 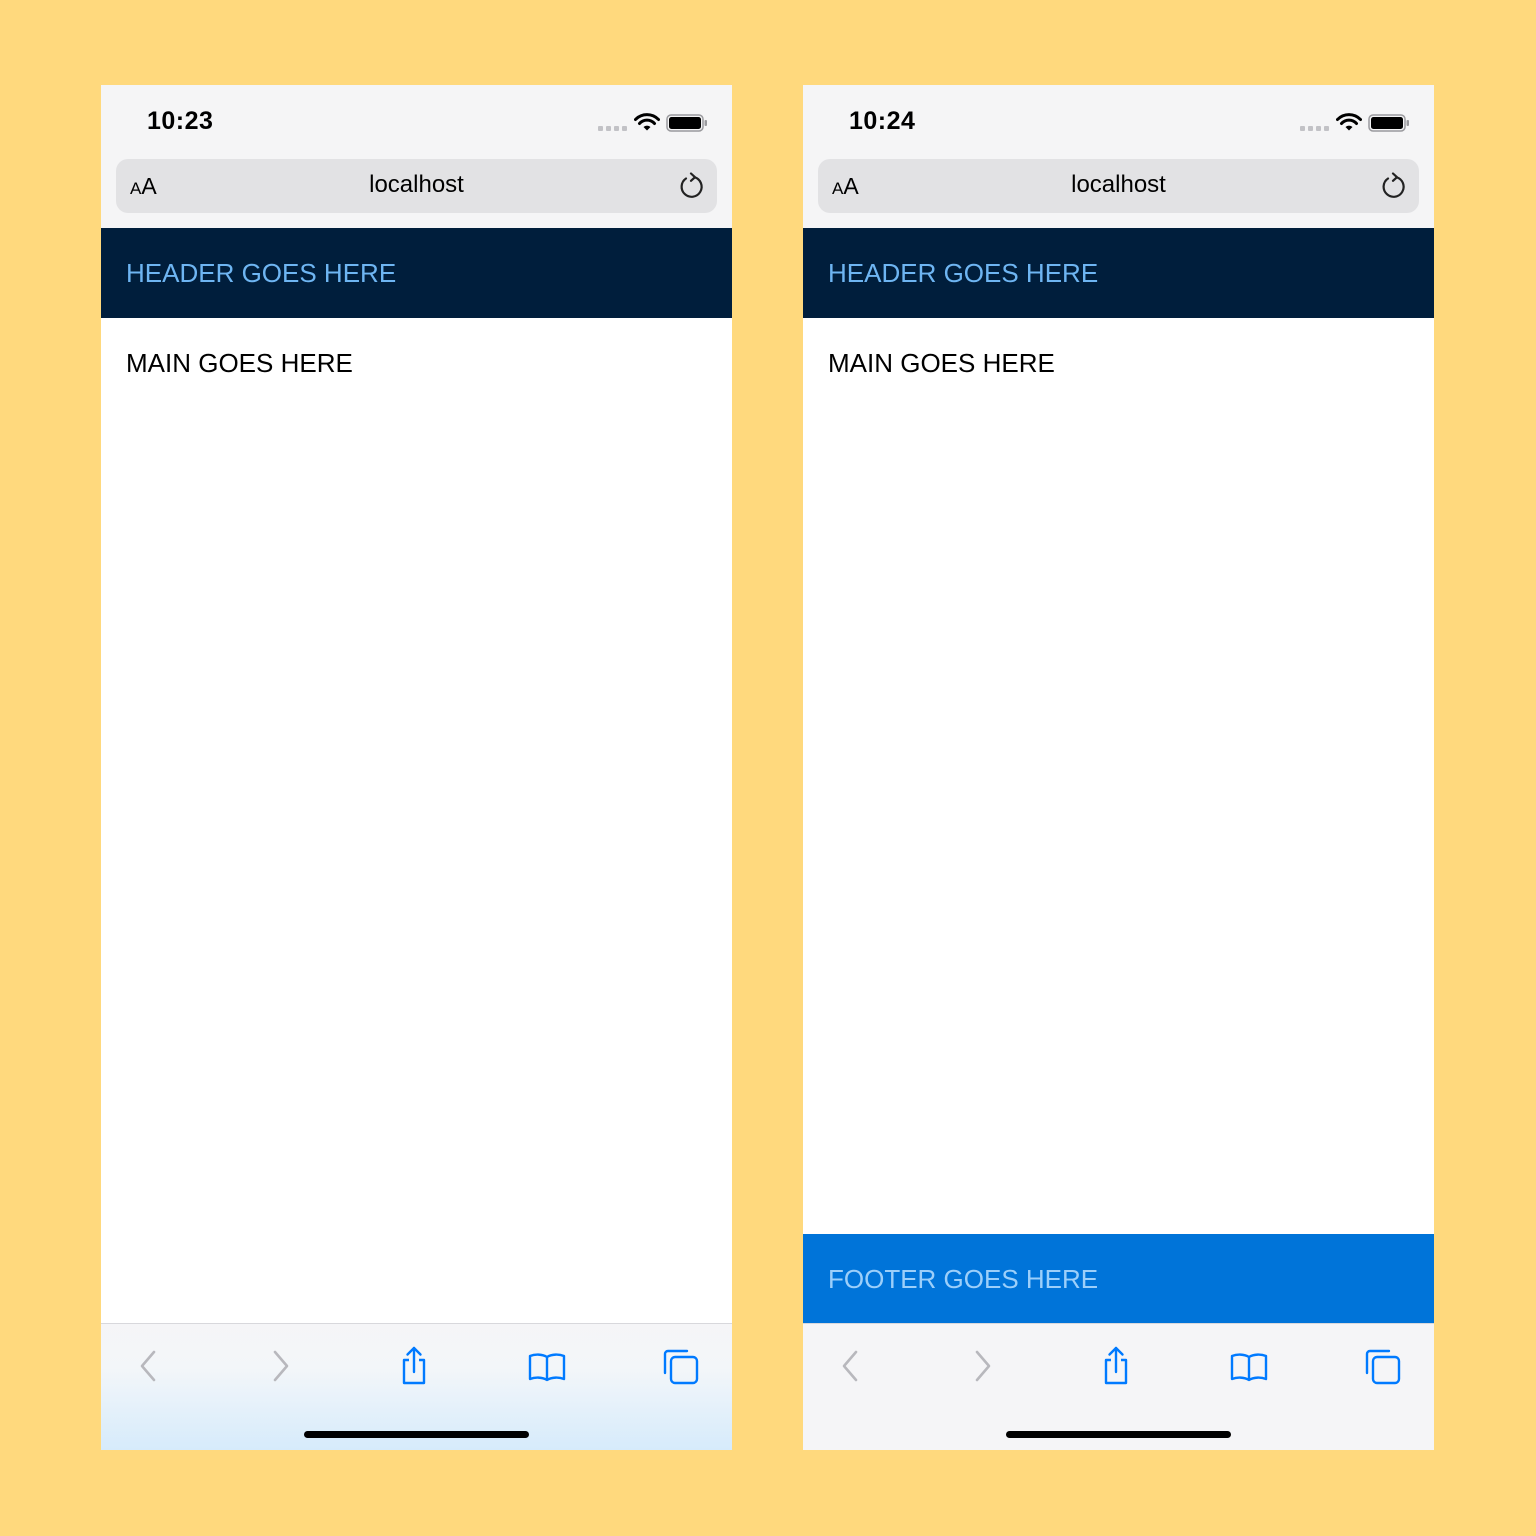 I want to click on status-time: 10:24, so click(x=882, y=121).